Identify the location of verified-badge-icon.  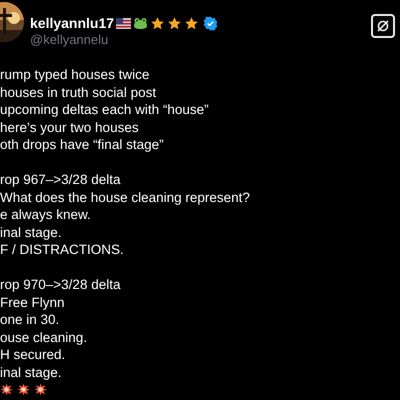
(210, 23).